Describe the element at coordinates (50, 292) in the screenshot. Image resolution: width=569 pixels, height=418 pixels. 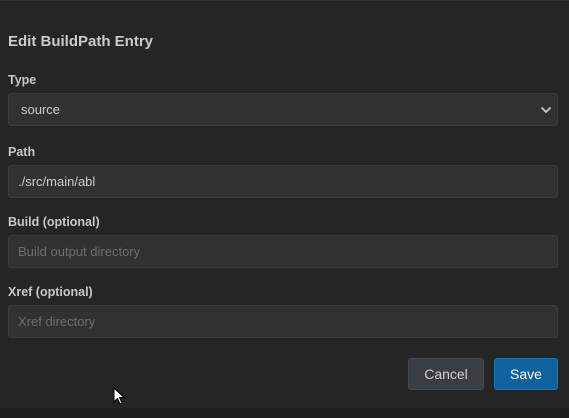
I see `xref-label: Xref (optional)` at that location.